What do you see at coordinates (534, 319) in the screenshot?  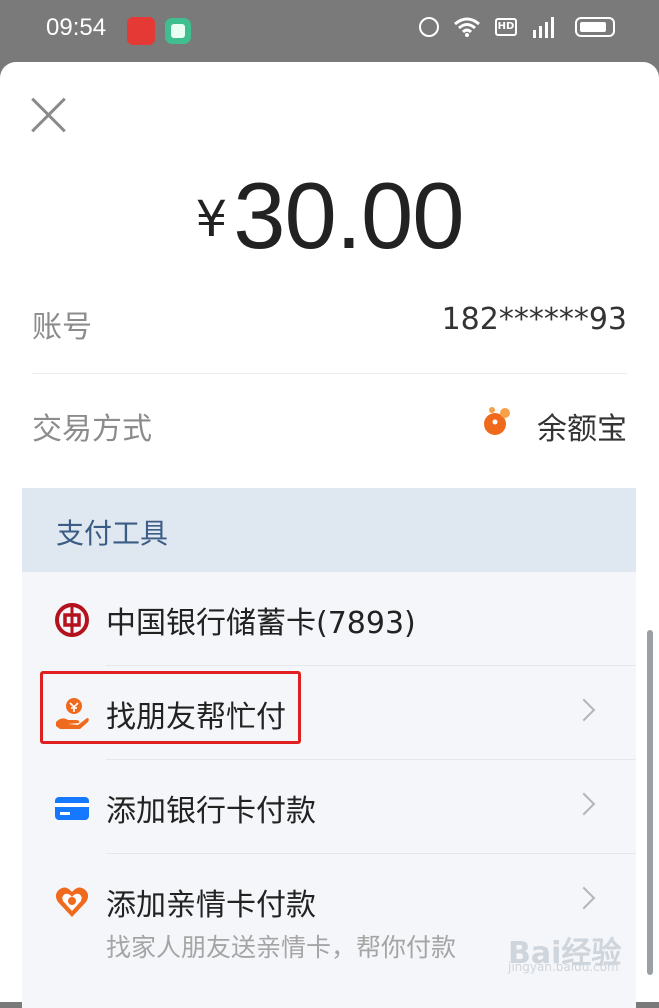 I see `account-value: 182******93` at bounding box center [534, 319].